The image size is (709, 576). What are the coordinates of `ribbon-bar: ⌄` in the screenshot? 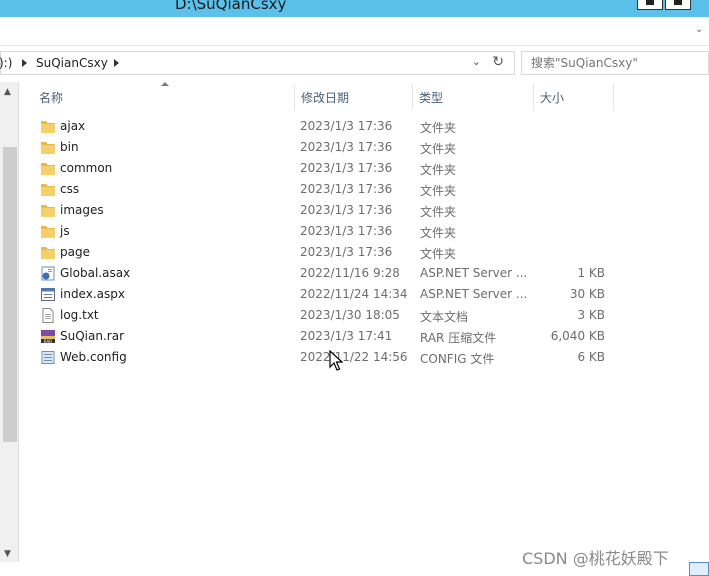 It's located at (354, 31).